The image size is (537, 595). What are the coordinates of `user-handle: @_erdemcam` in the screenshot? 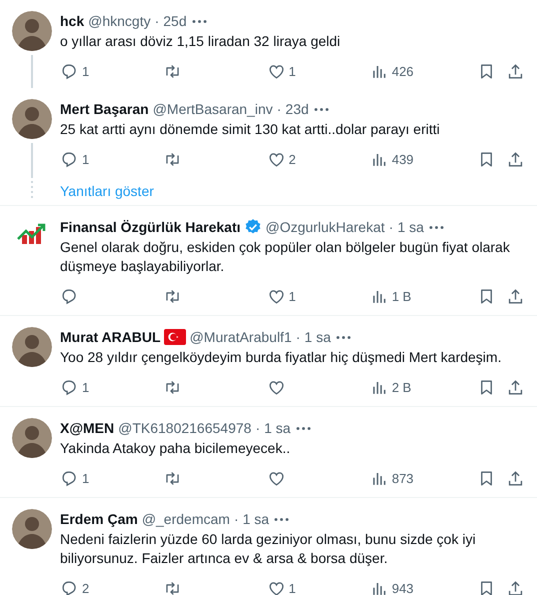 It's located at (186, 519).